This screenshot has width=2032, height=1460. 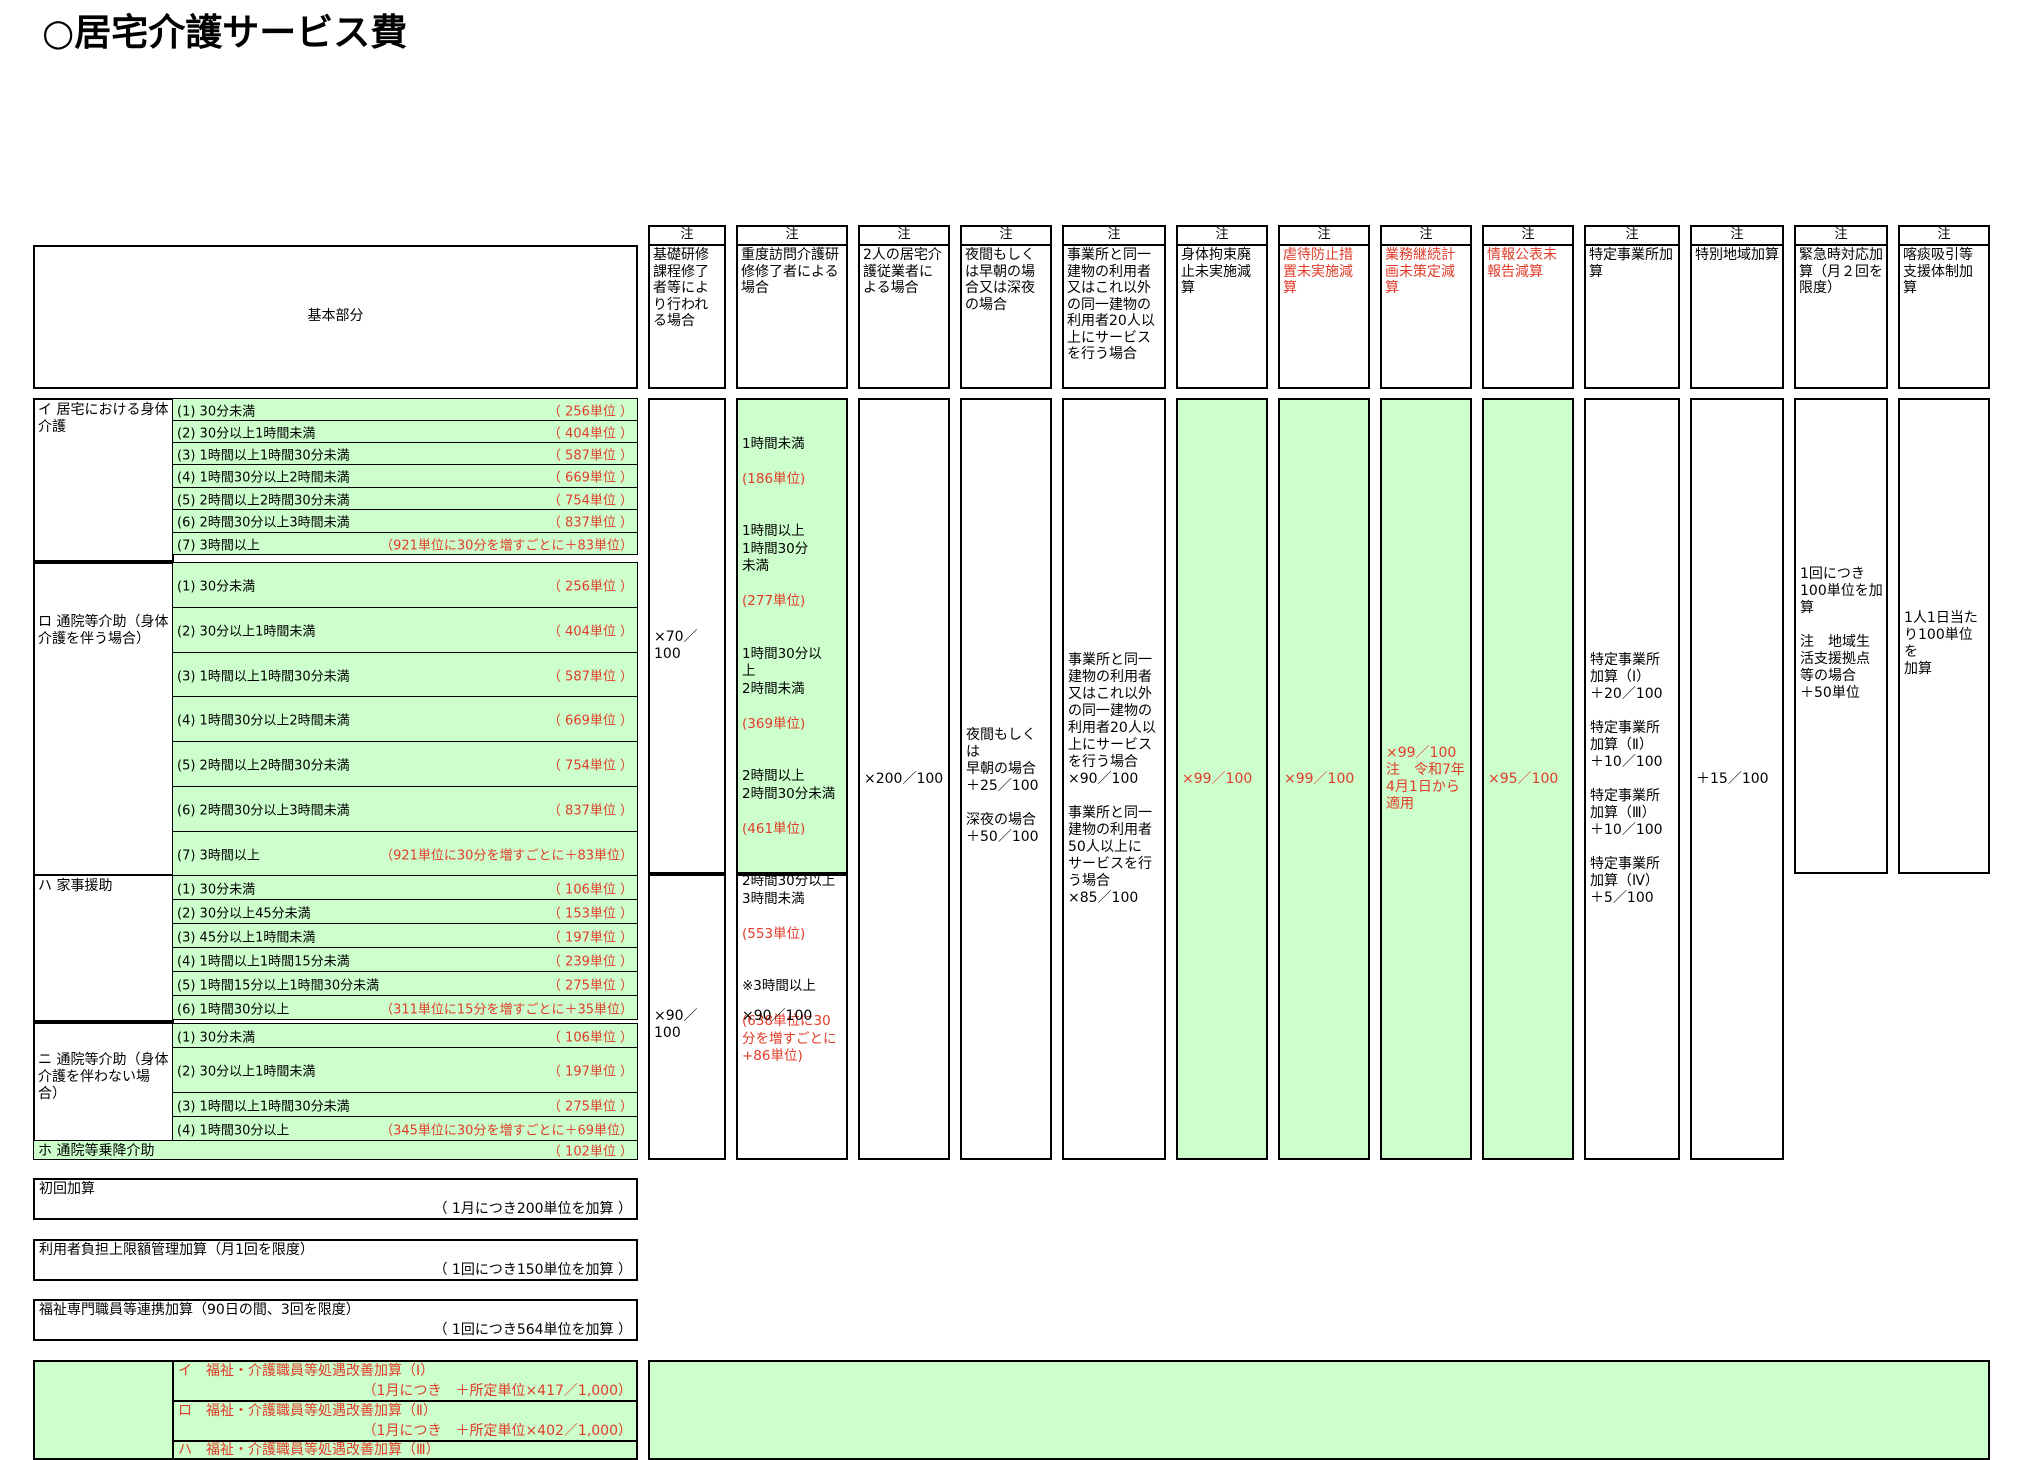 I want to click on row-label: (2) 30分以上45分未満, so click(x=244, y=913).